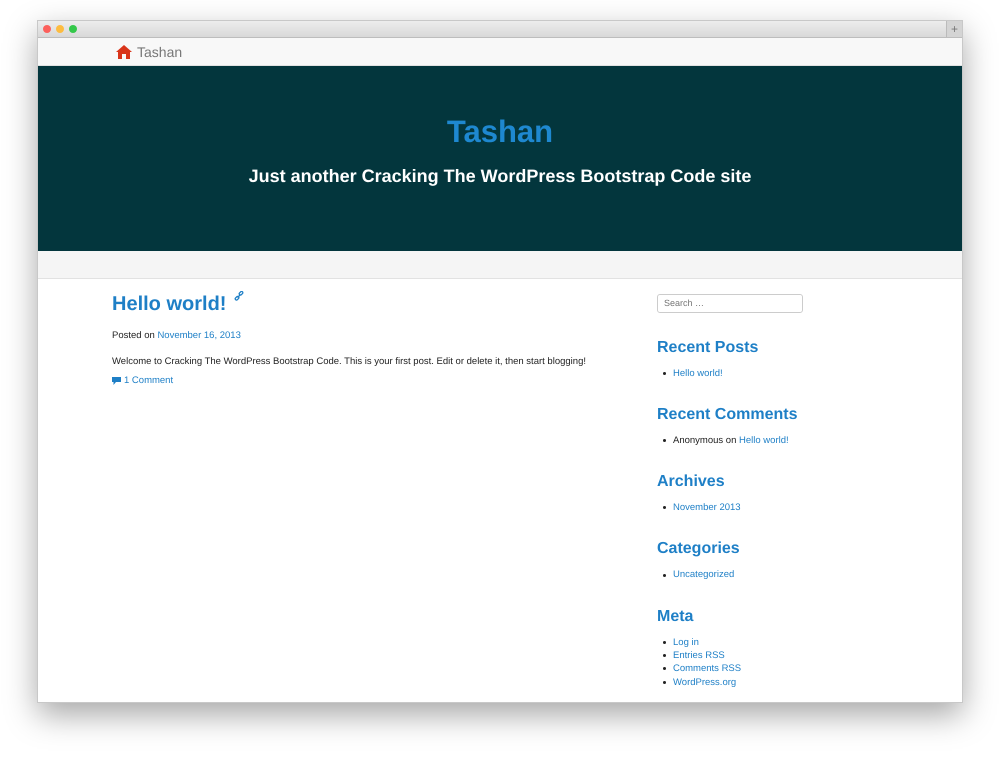  Describe the element at coordinates (731, 441) in the screenshot. I see `comment-entry: Anonymous on Hello world!` at that location.